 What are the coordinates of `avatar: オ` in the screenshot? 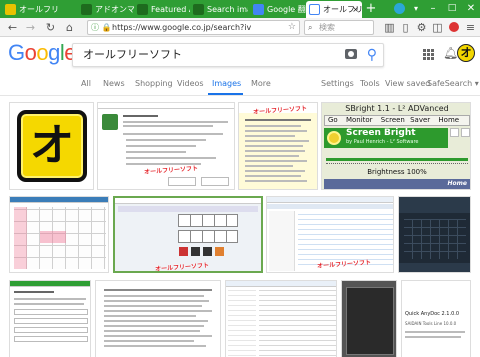 It's located at (466, 53).